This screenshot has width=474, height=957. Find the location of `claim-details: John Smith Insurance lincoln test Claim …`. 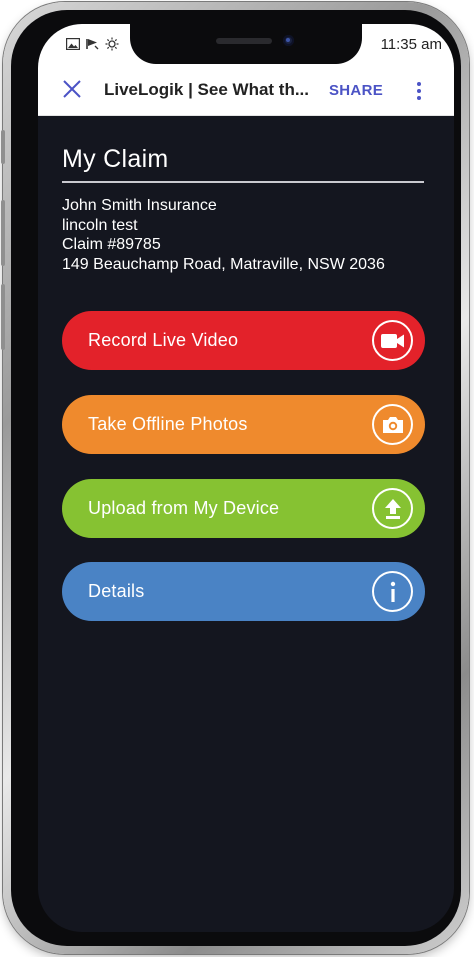

claim-details: John Smith Insurance lincoln test Claim … is located at coordinates (223, 235).